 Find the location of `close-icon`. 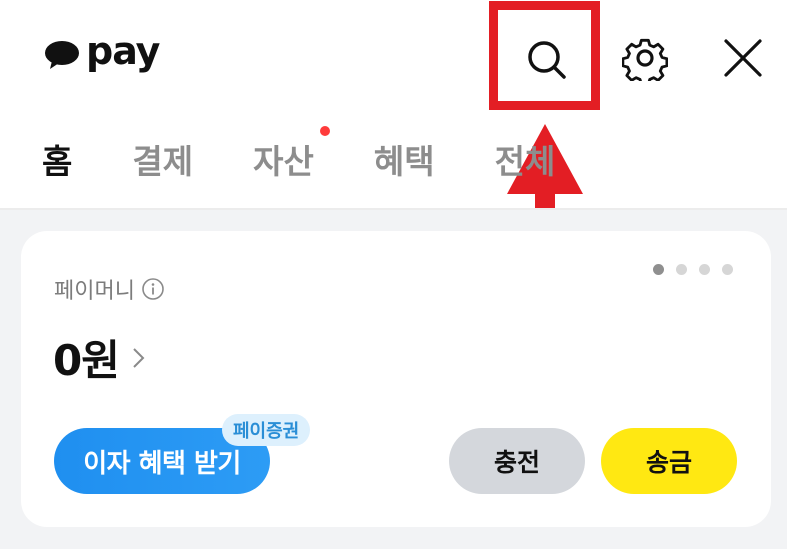

close-icon is located at coordinates (743, 58).